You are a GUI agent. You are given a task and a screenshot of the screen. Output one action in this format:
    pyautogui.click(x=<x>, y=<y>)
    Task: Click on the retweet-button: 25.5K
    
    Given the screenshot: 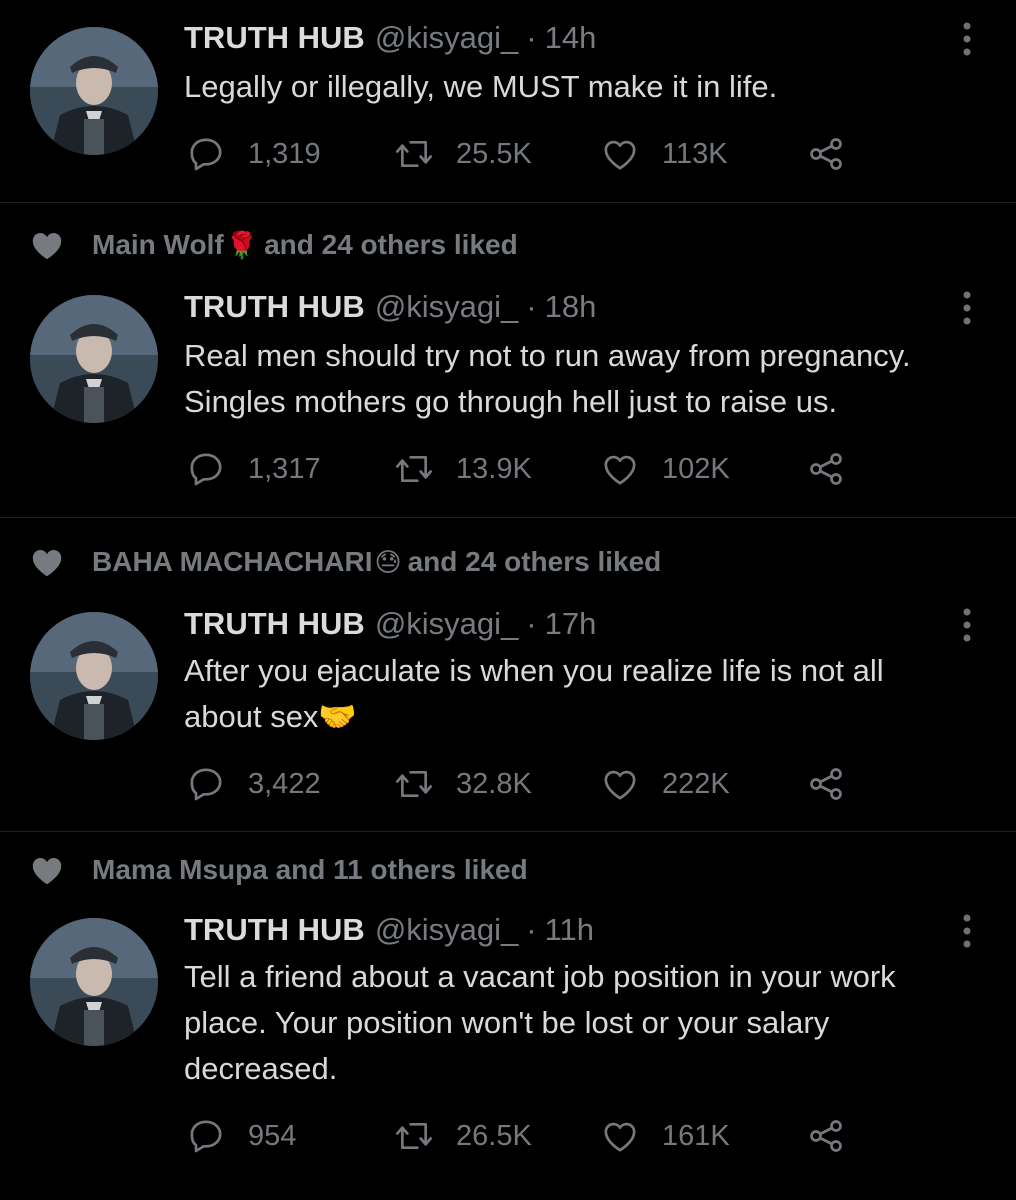 What is the action you would take?
    pyautogui.click(x=463, y=154)
    